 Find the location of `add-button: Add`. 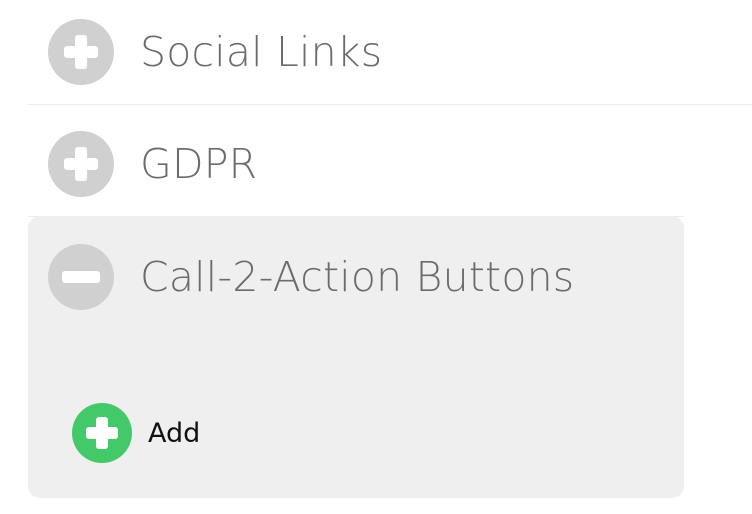

add-button: Add is located at coordinates (136, 433).